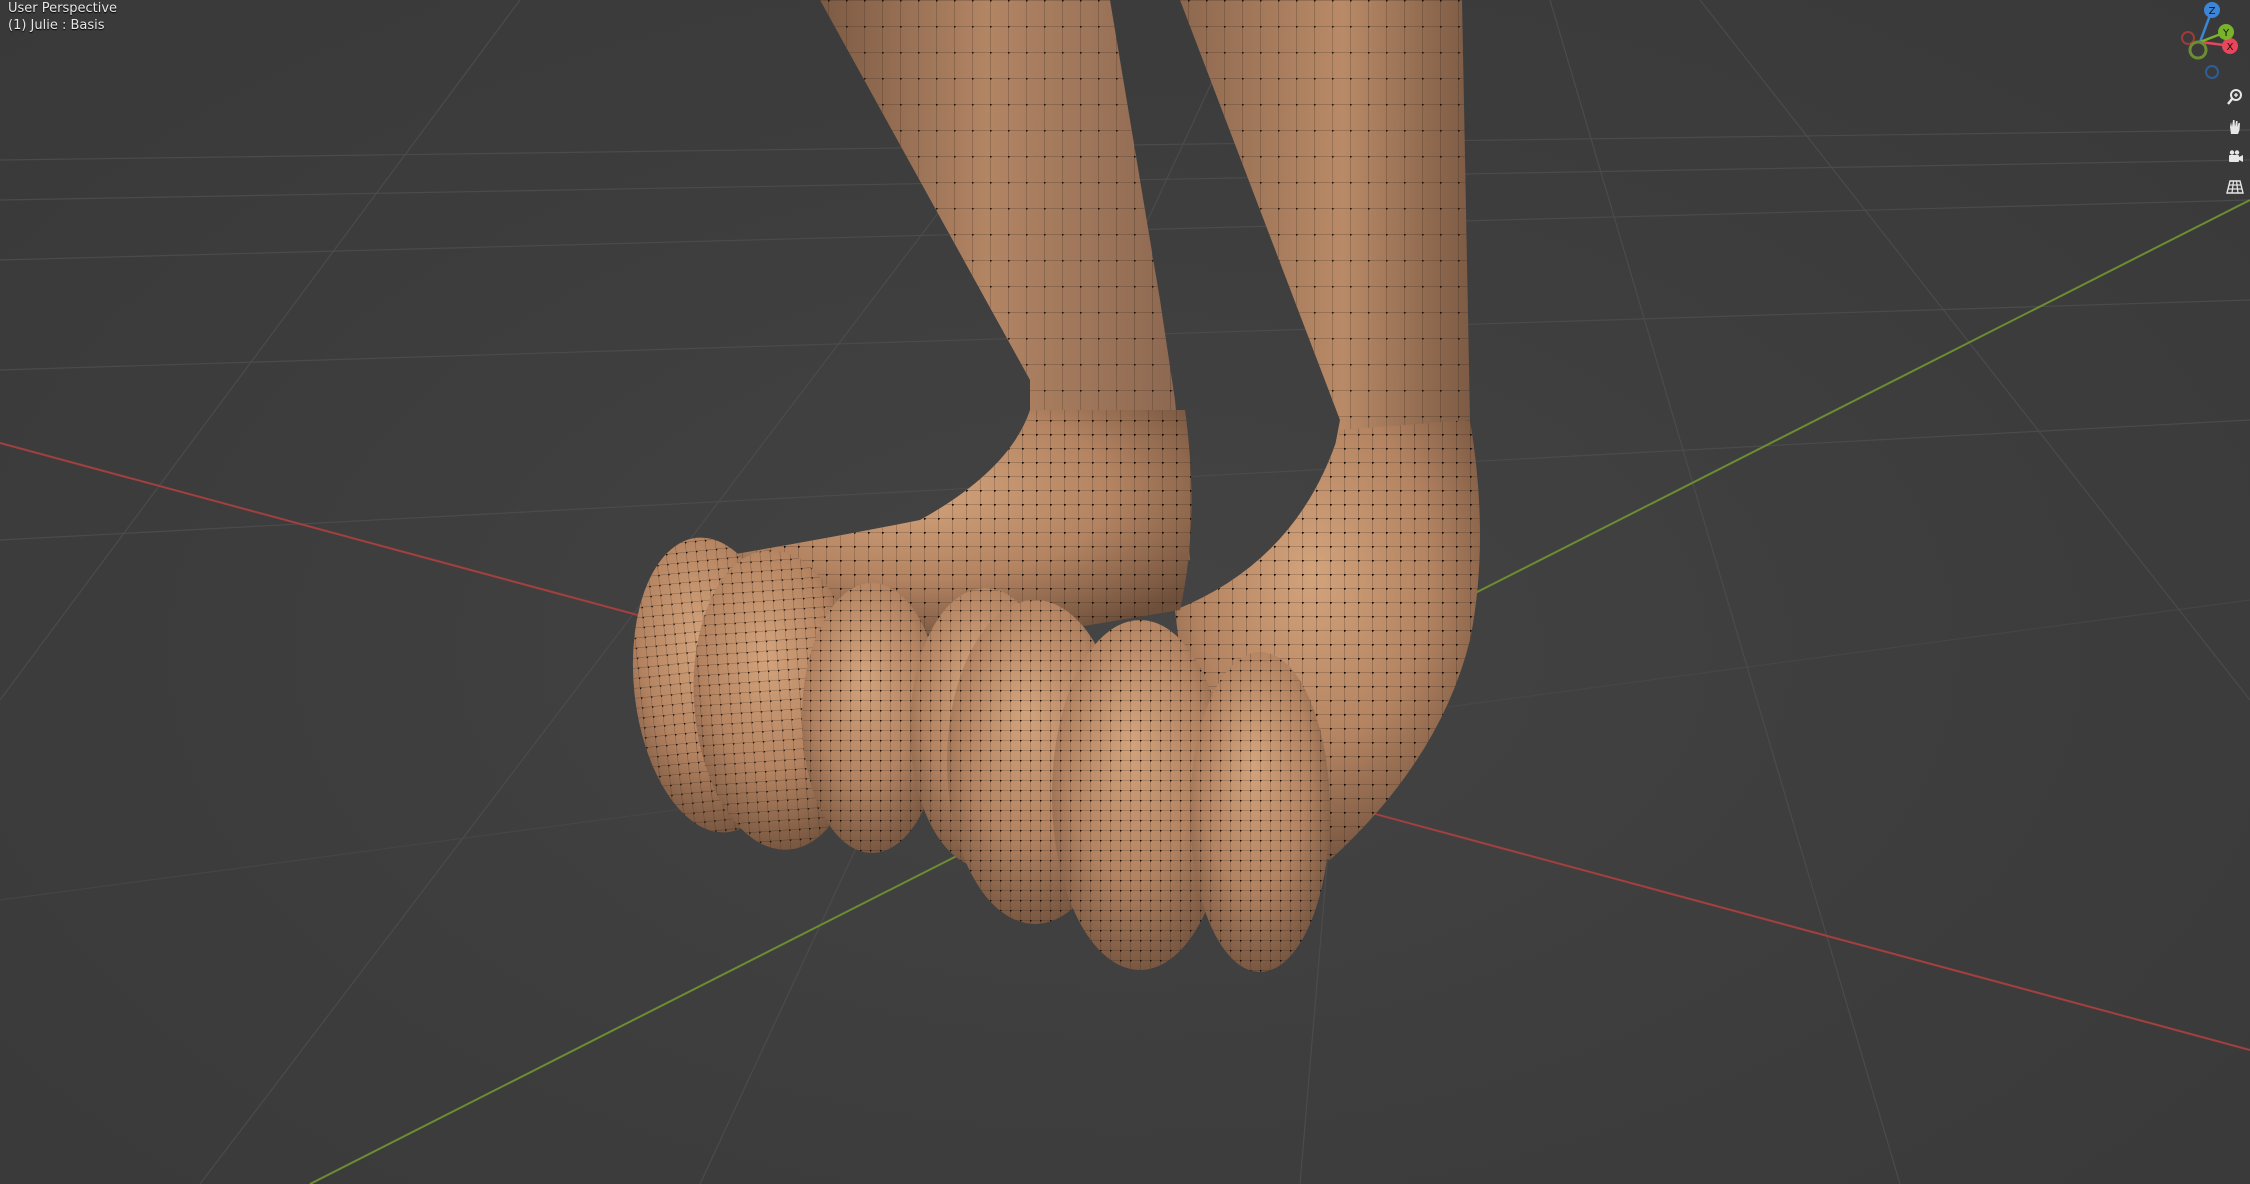 This screenshot has width=2250, height=1184. Describe the element at coordinates (2235, 187) in the screenshot. I see `grid-ortho-icon` at that location.